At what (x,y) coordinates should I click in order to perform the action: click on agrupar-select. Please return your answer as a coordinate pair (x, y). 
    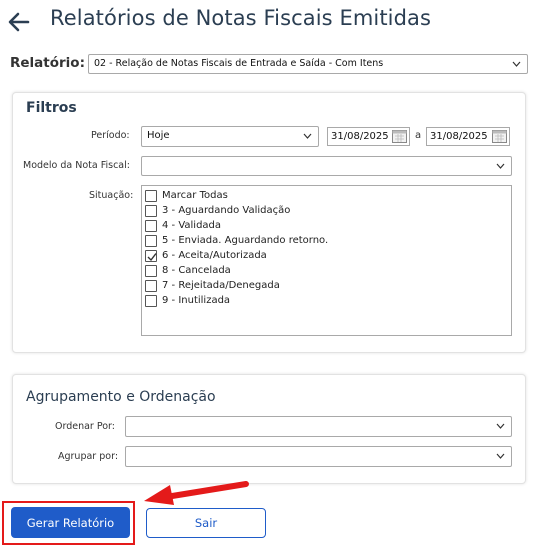
    Looking at the image, I should click on (318, 456).